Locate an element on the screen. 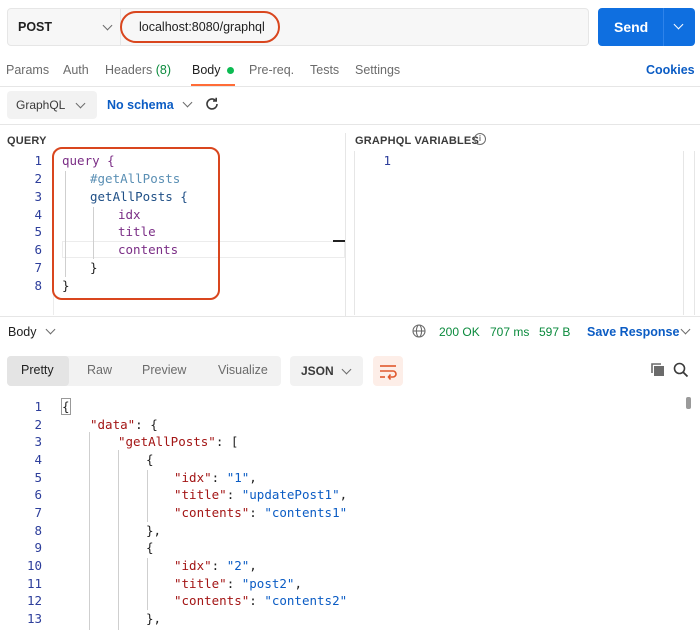 Image resolution: width=700 pixels, height=630 pixels. tab-headers: Headers (8) is located at coordinates (138, 70).